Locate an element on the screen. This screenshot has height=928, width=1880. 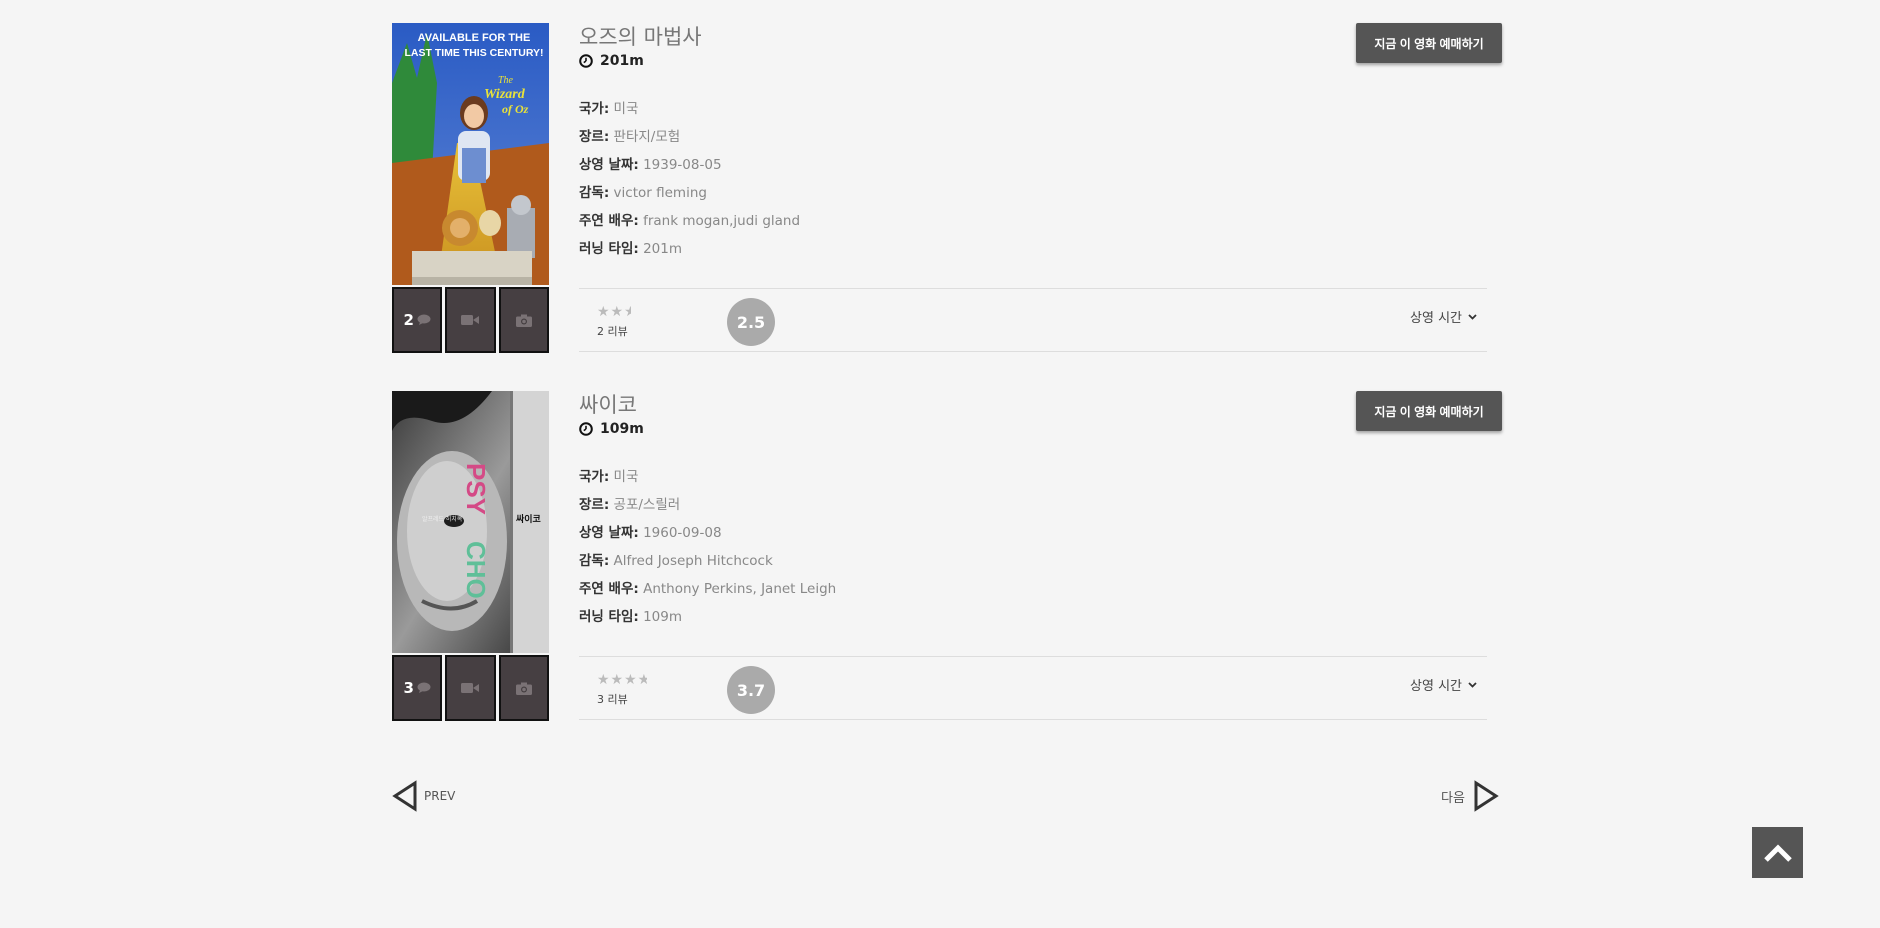
detail-director: 감독: Alfred Joseph Hitchcock is located at coordinates (1040, 561).